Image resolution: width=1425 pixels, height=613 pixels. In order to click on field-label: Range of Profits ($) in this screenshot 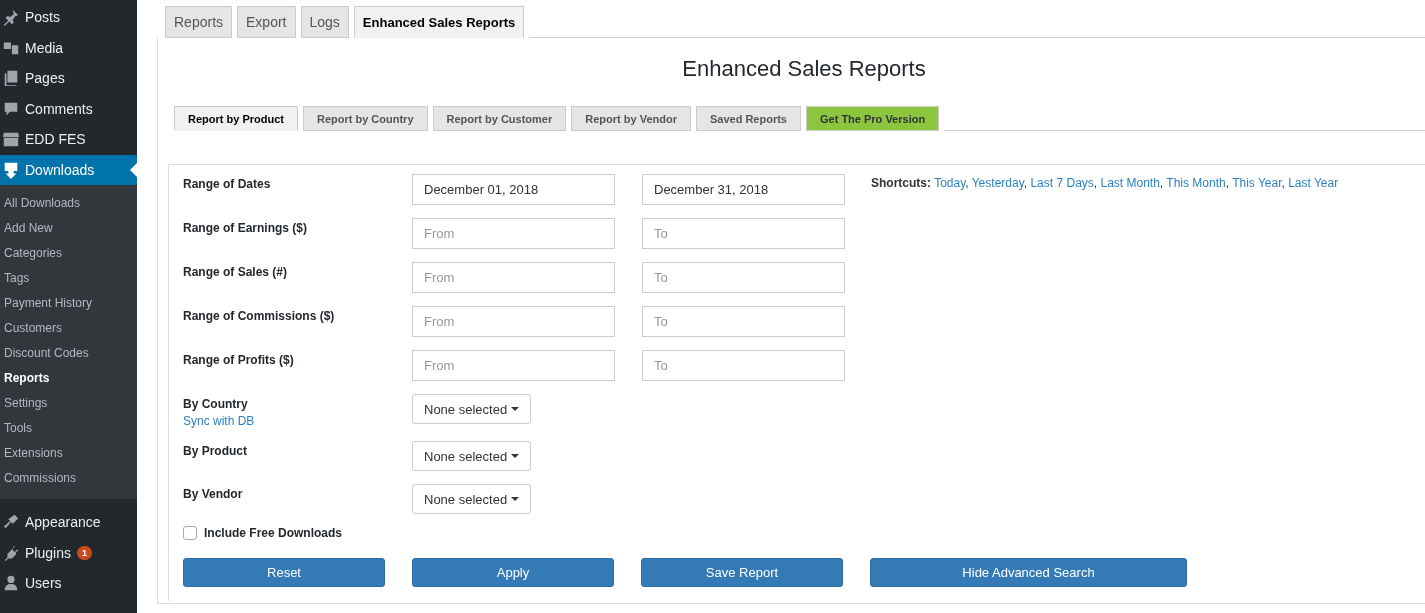, I will do `click(239, 359)`.